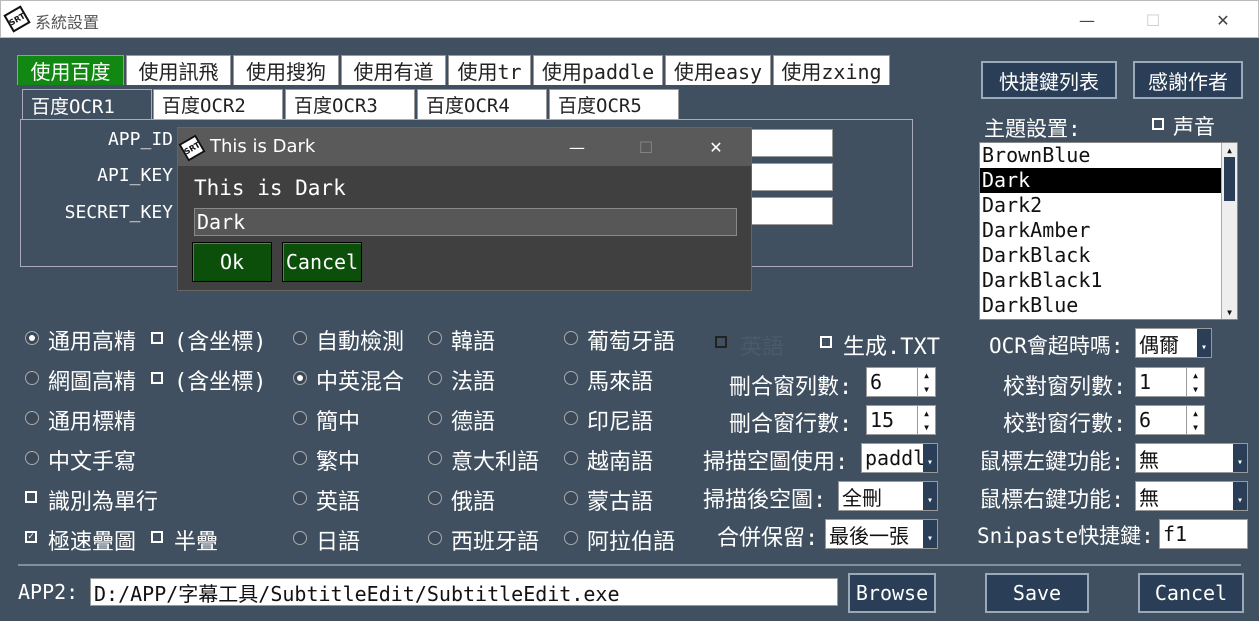 Image resolution: width=1259 pixels, height=621 pixels. Describe the element at coordinates (571, 338) in the screenshot. I see `radio-lang-portuguese` at that location.